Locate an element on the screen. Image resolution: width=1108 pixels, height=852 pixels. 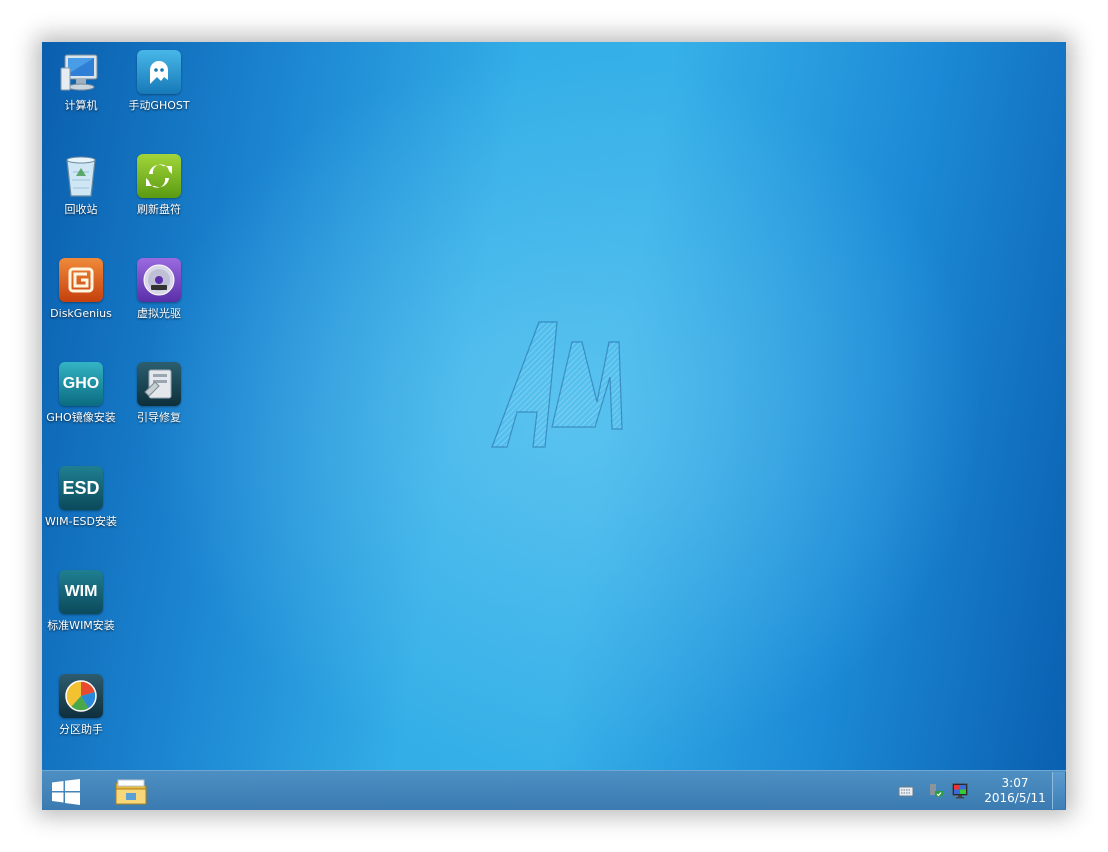
security-shield-icon is located at coordinates (936, 790).